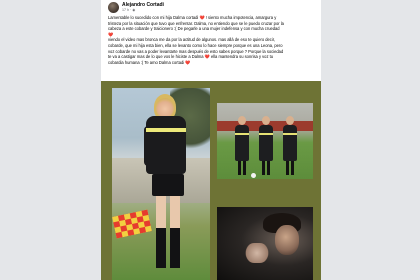 This screenshot has width=420, height=280. I want to click on post-header: Alejandro Cortadi 17 h · ◉, so click(213, 8).